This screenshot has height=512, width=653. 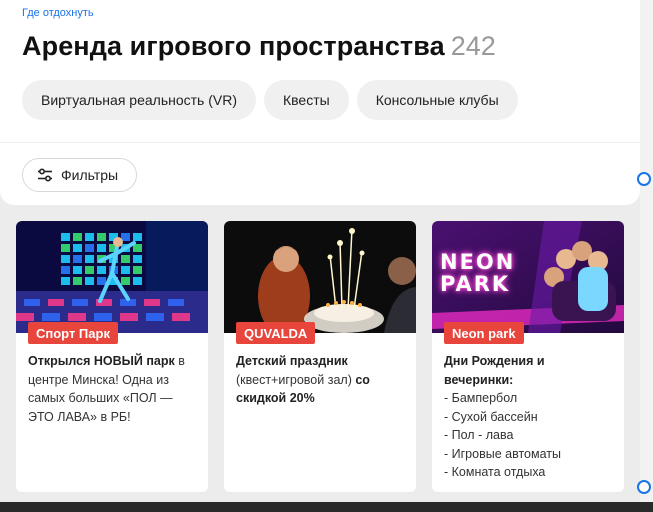 I want to click on divider, so click(x=320, y=142).